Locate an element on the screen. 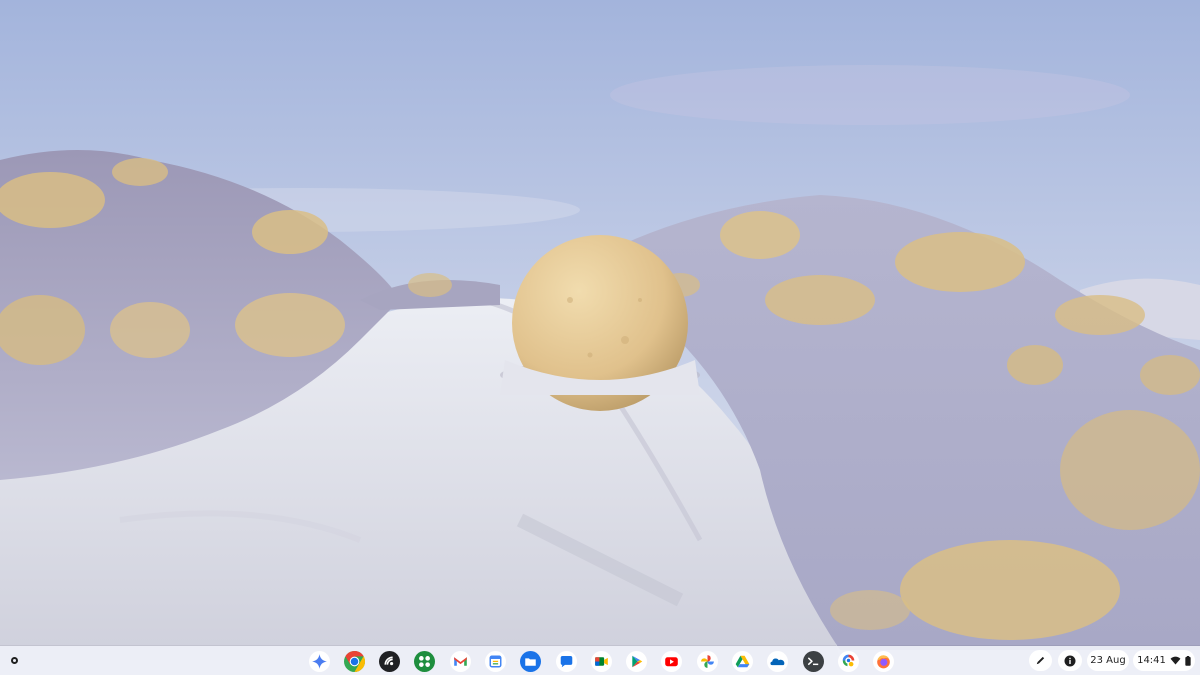  shelf-app-gmail is located at coordinates (460, 661).